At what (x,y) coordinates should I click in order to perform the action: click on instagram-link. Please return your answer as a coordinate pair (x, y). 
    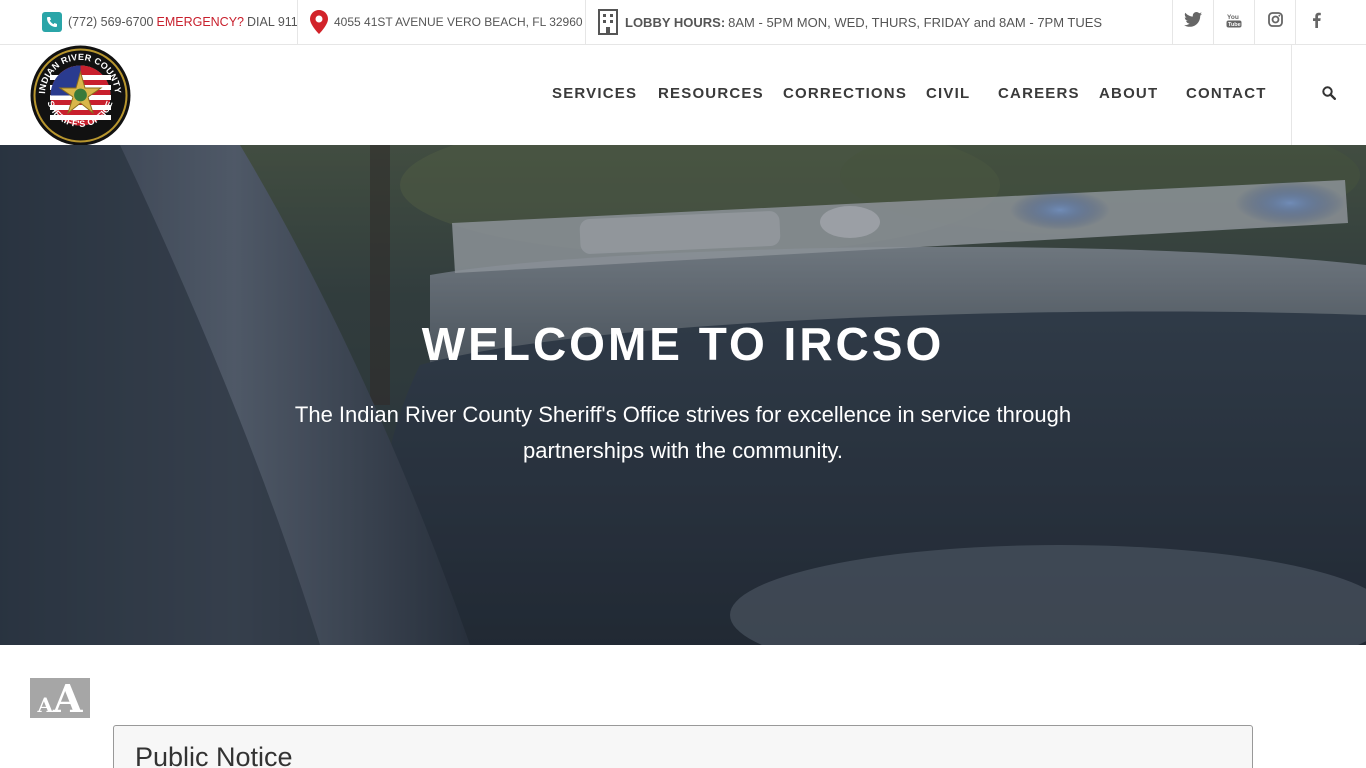
    Looking at the image, I should click on (1274, 22).